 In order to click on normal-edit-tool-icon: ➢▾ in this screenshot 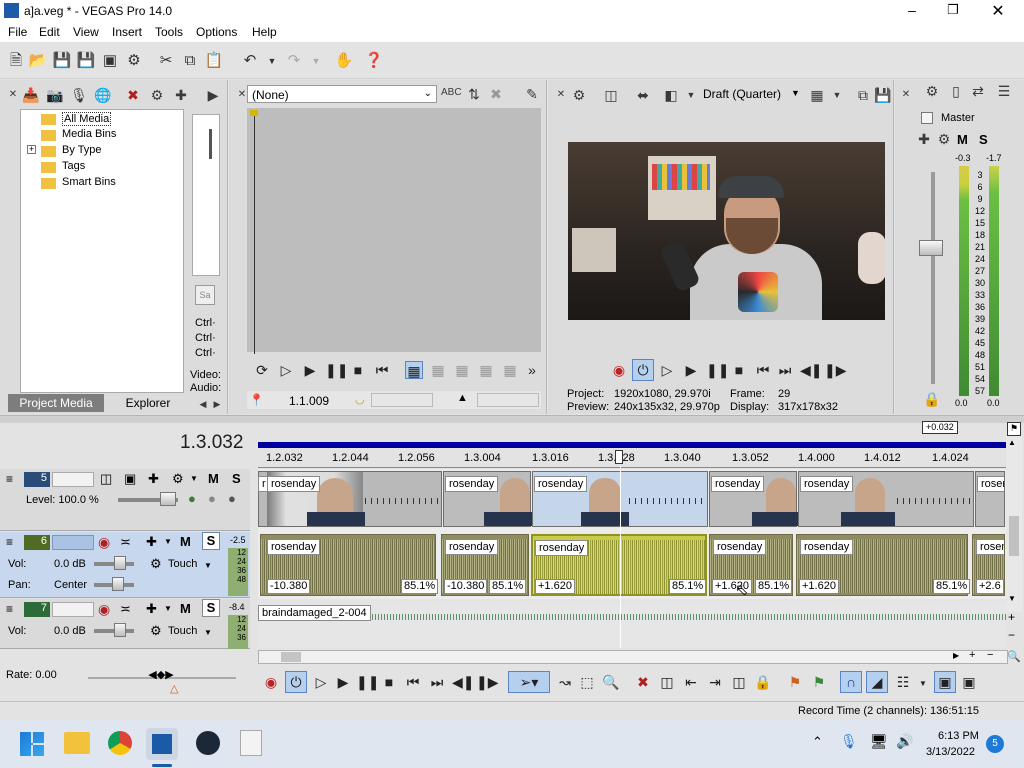, I will do `click(529, 682)`.